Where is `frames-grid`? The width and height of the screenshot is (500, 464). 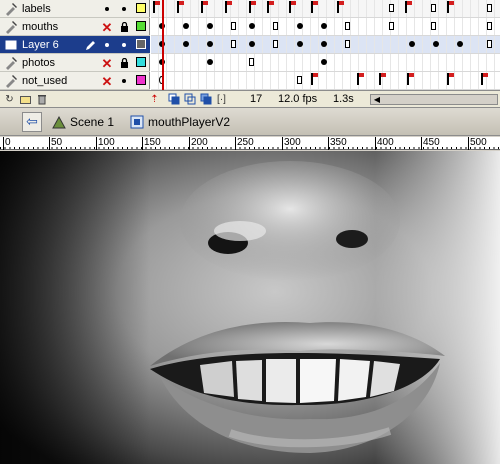 frames-grid is located at coordinates (325, 45).